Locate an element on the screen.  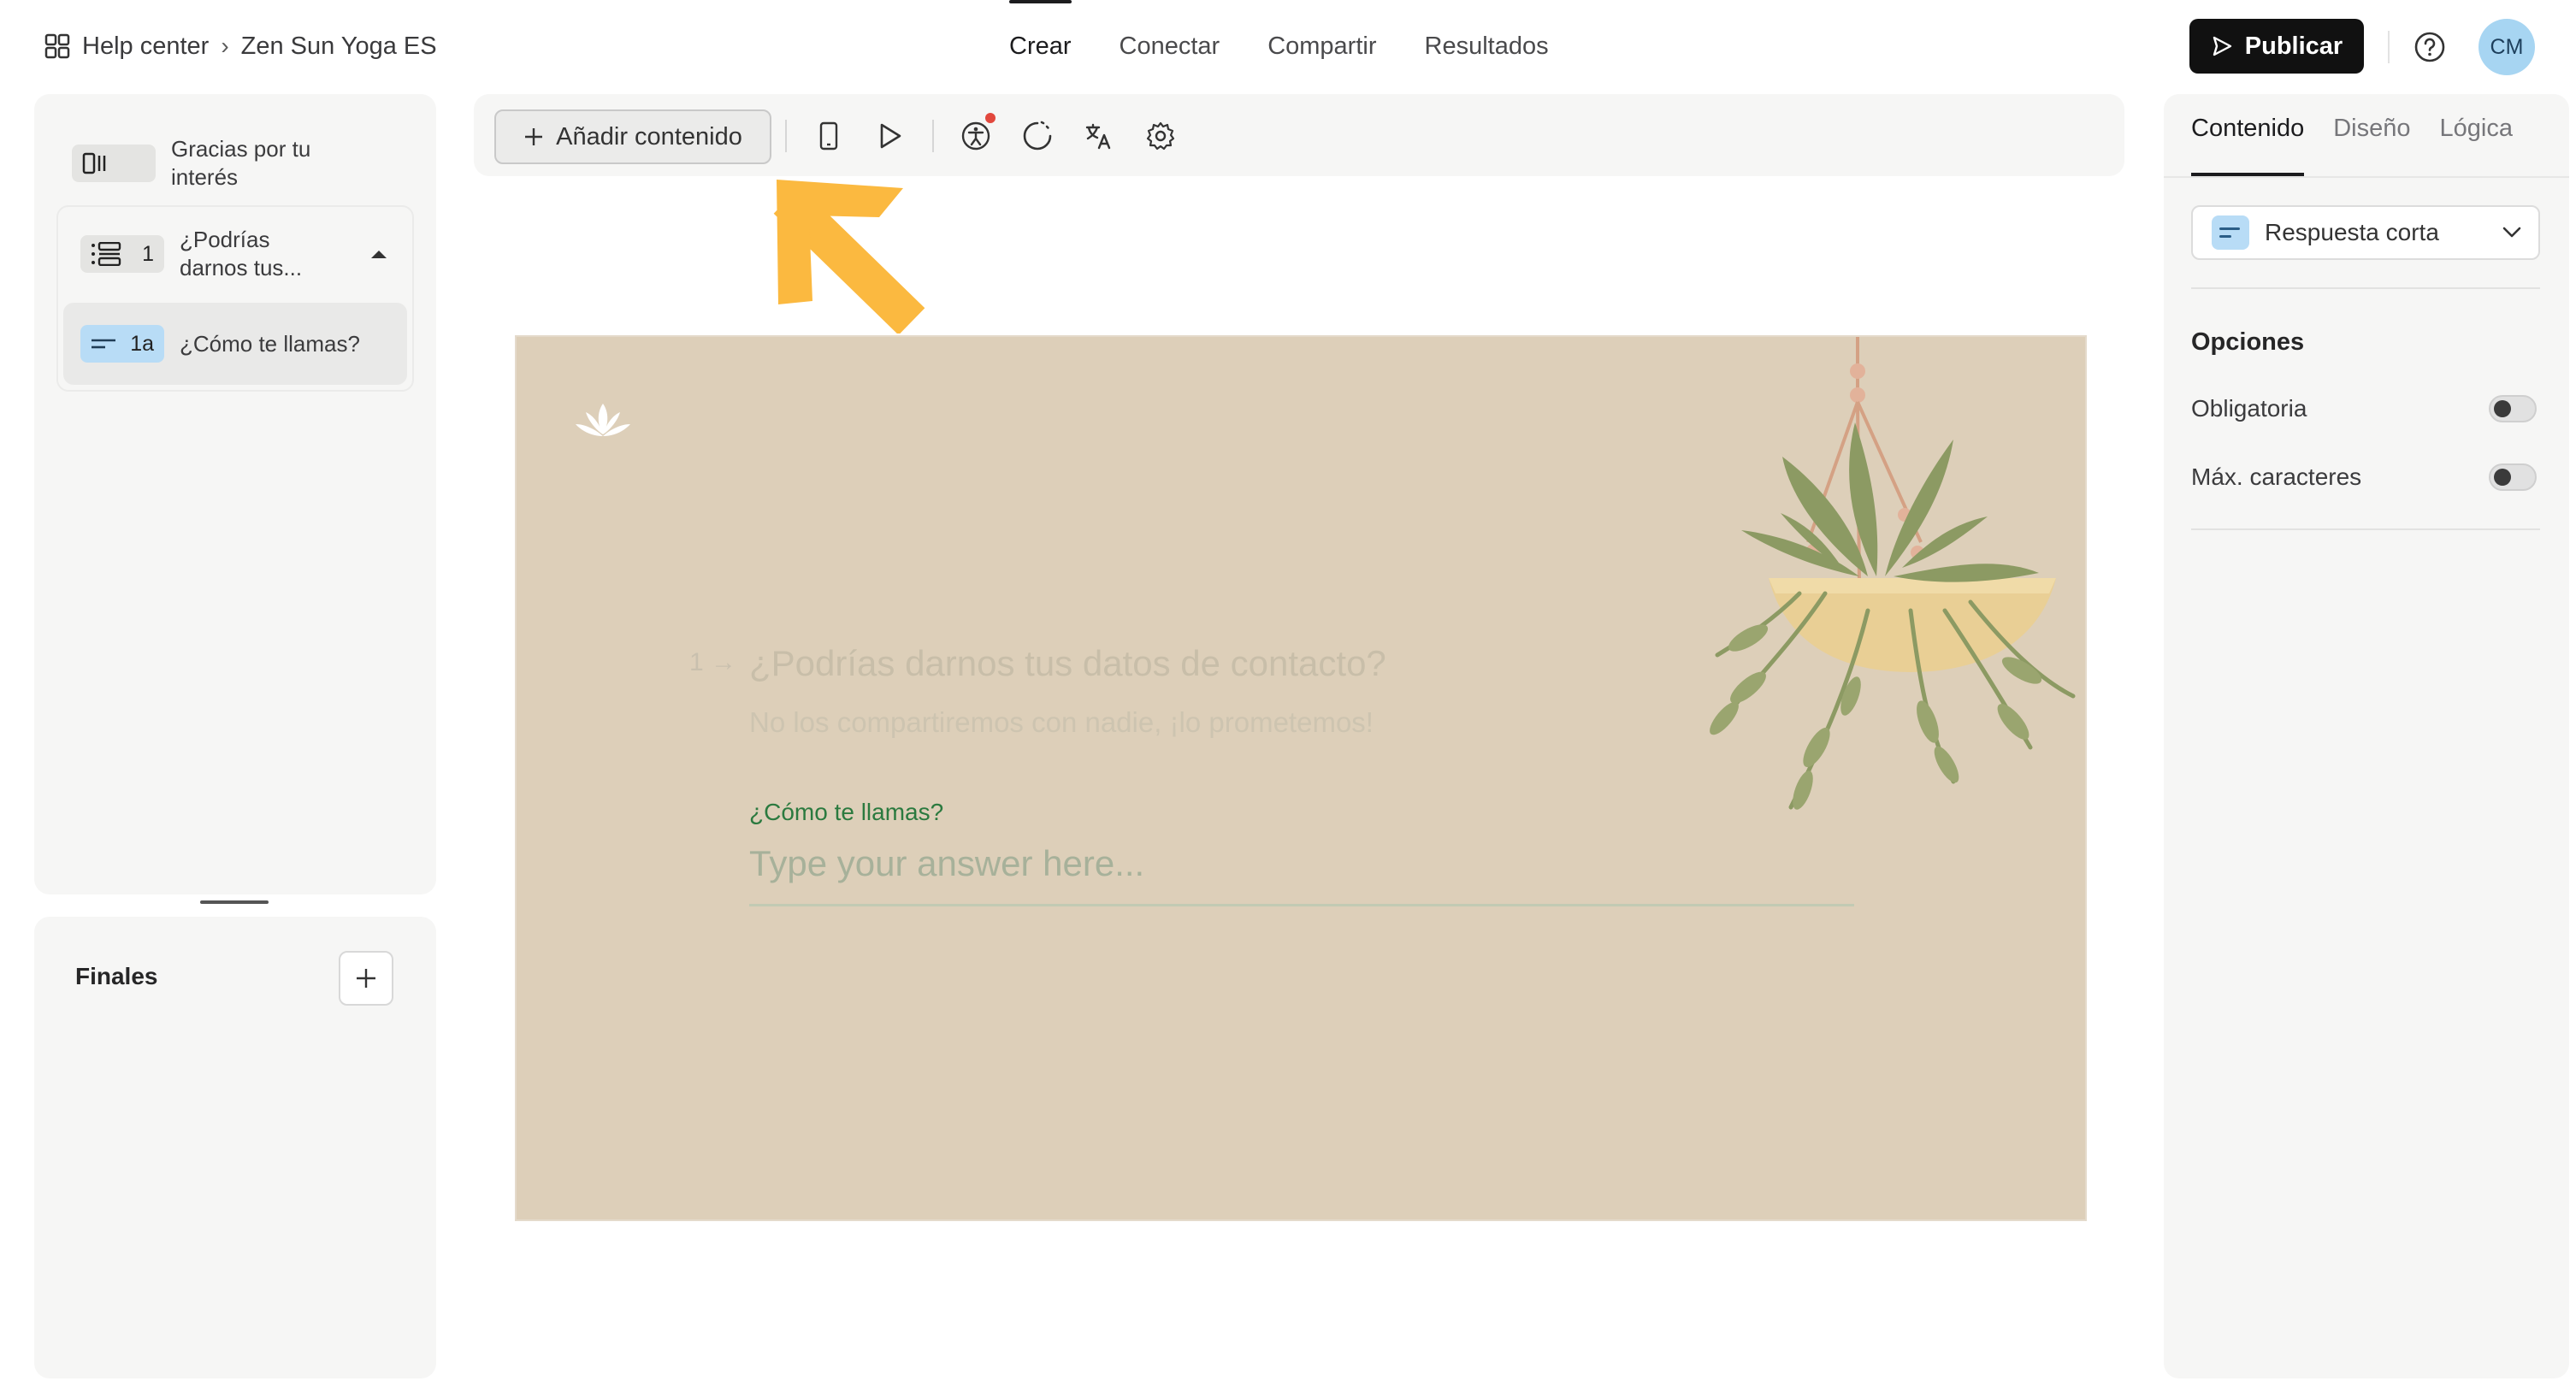
tab-compartir: Compartir is located at coordinates (1321, 46).